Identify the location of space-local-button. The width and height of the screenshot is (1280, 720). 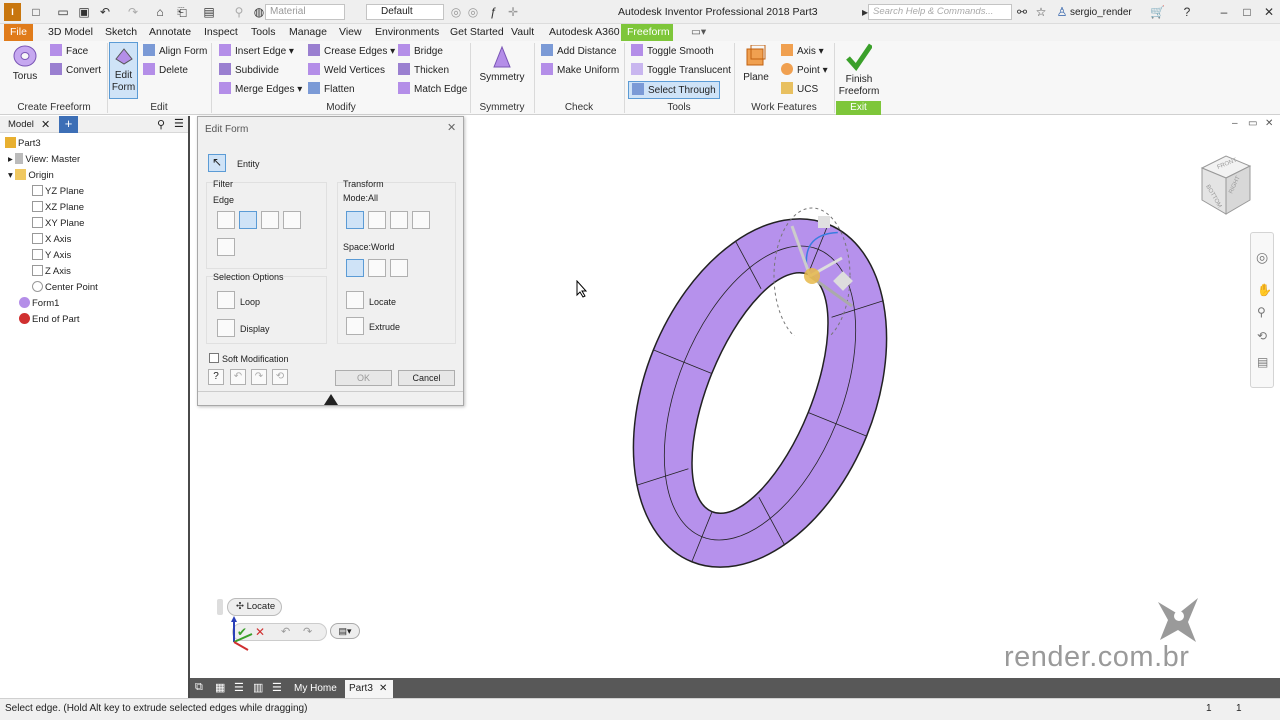
(399, 268).